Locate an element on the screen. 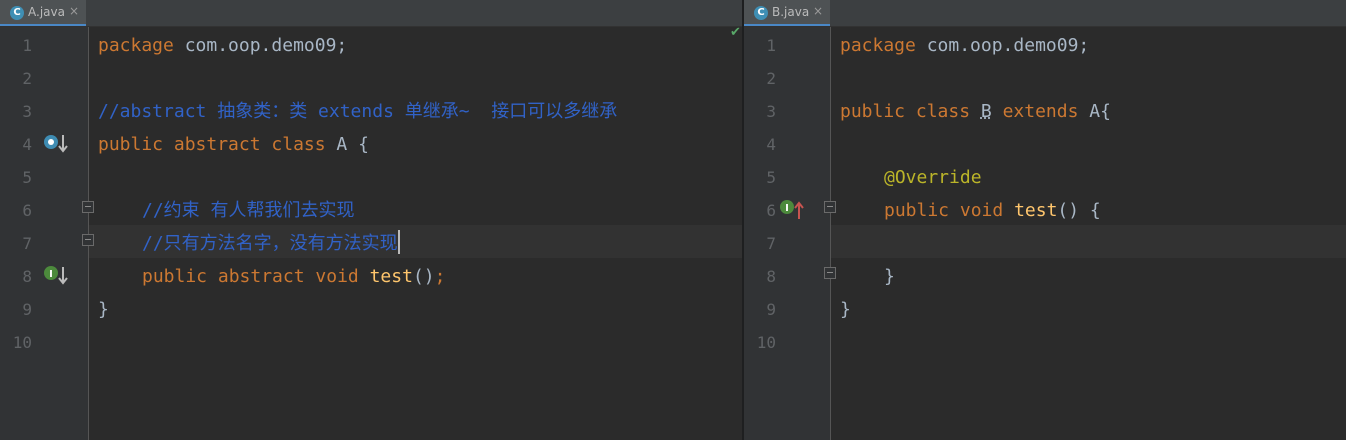  text-caret is located at coordinates (398, 242).